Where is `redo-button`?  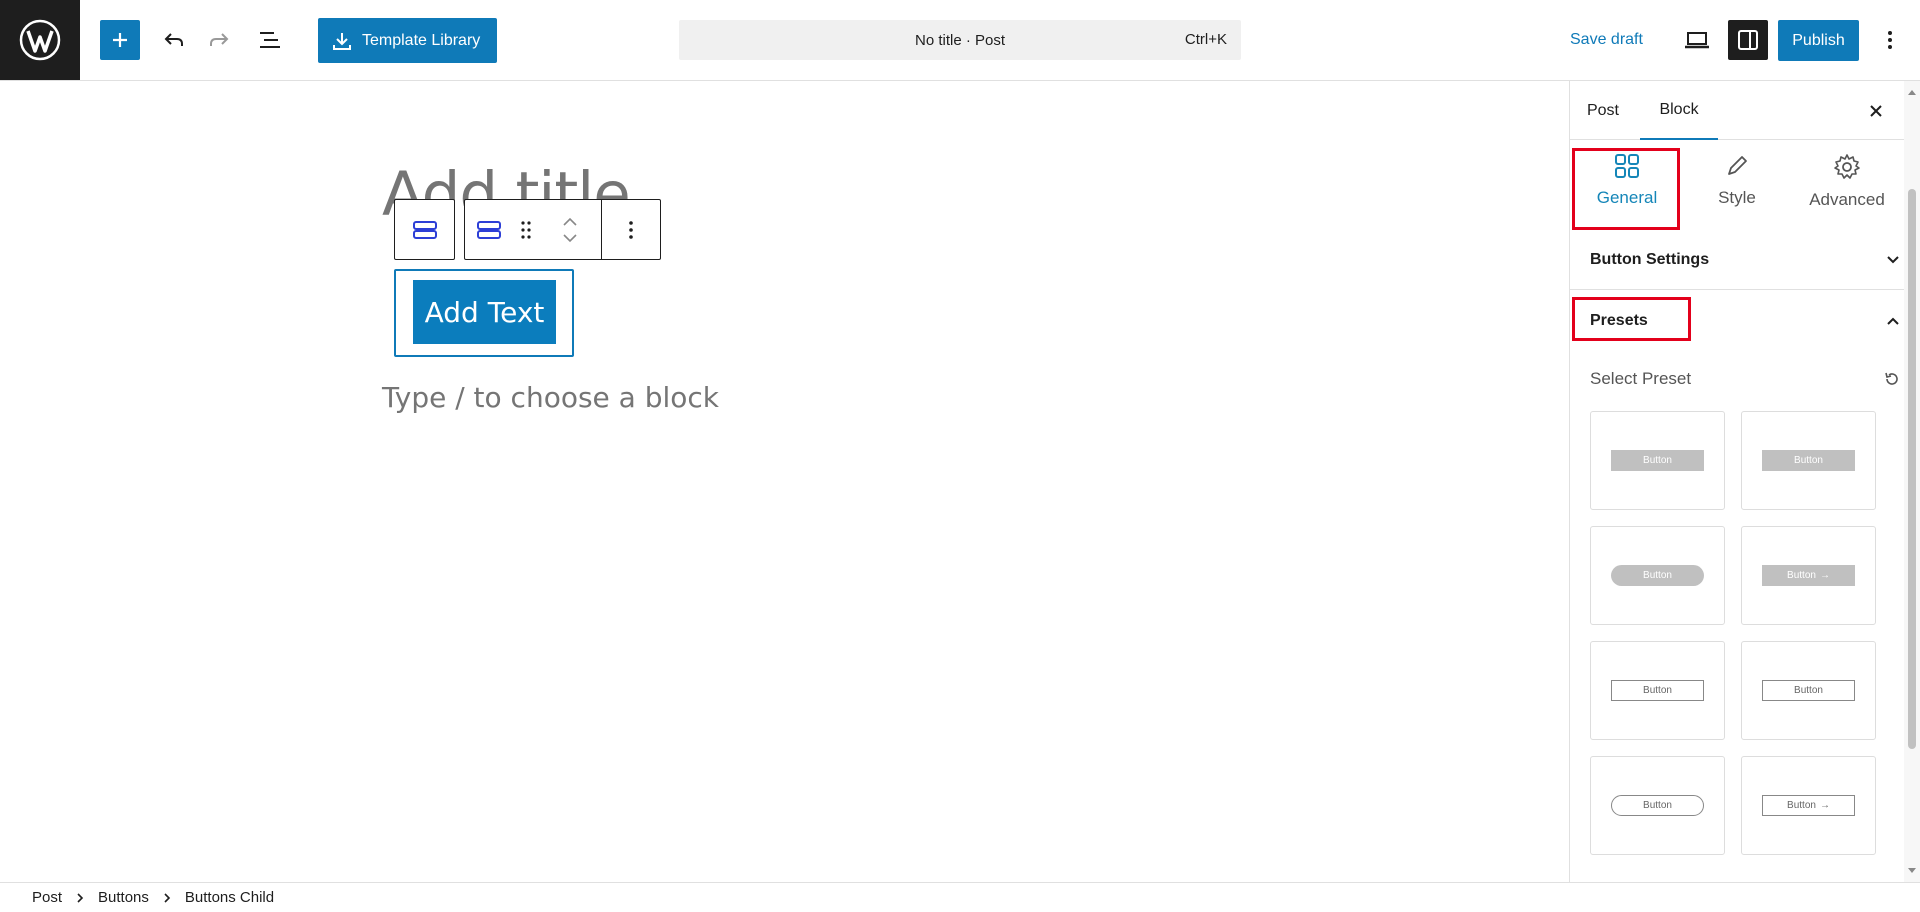
redo-button is located at coordinates (219, 40).